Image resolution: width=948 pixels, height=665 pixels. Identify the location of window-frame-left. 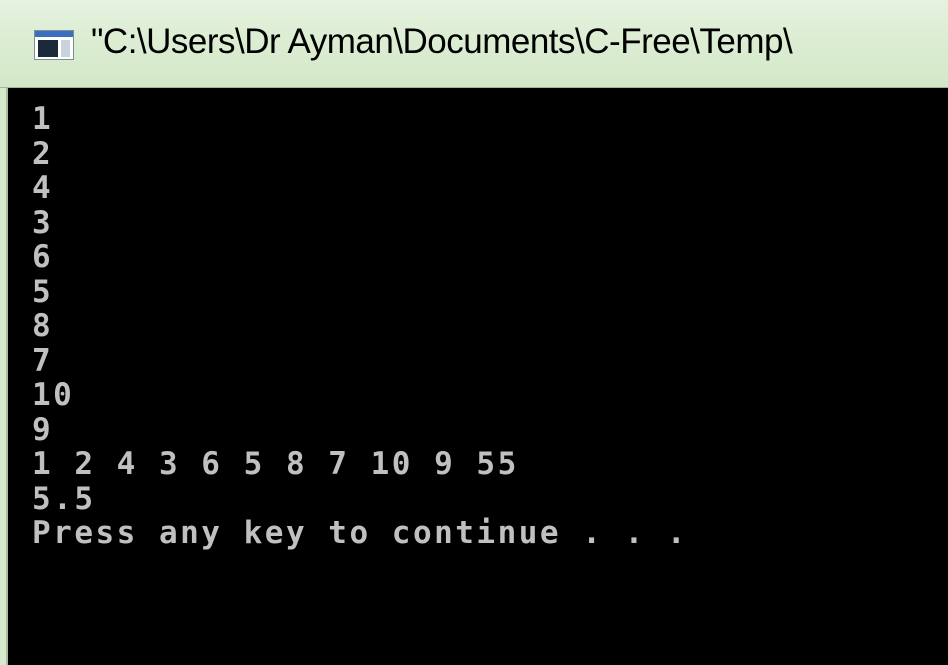
(4, 376).